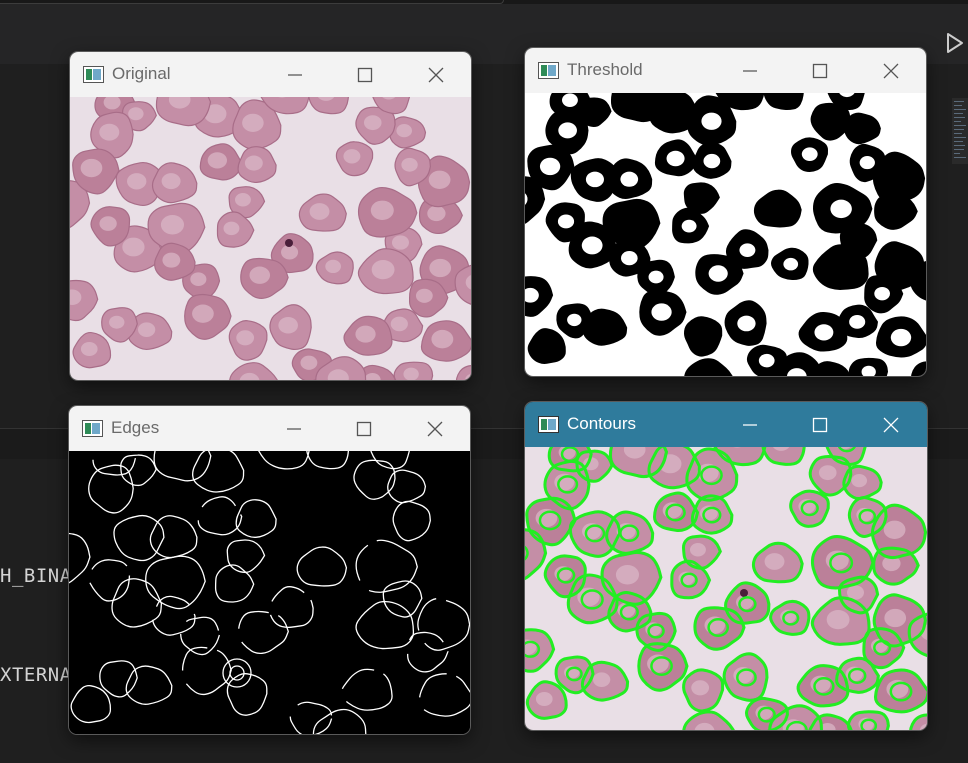 This screenshot has width=968, height=763. Describe the element at coordinates (726, 424) in the screenshot. I see `window-titlebar: Contours` at that location.